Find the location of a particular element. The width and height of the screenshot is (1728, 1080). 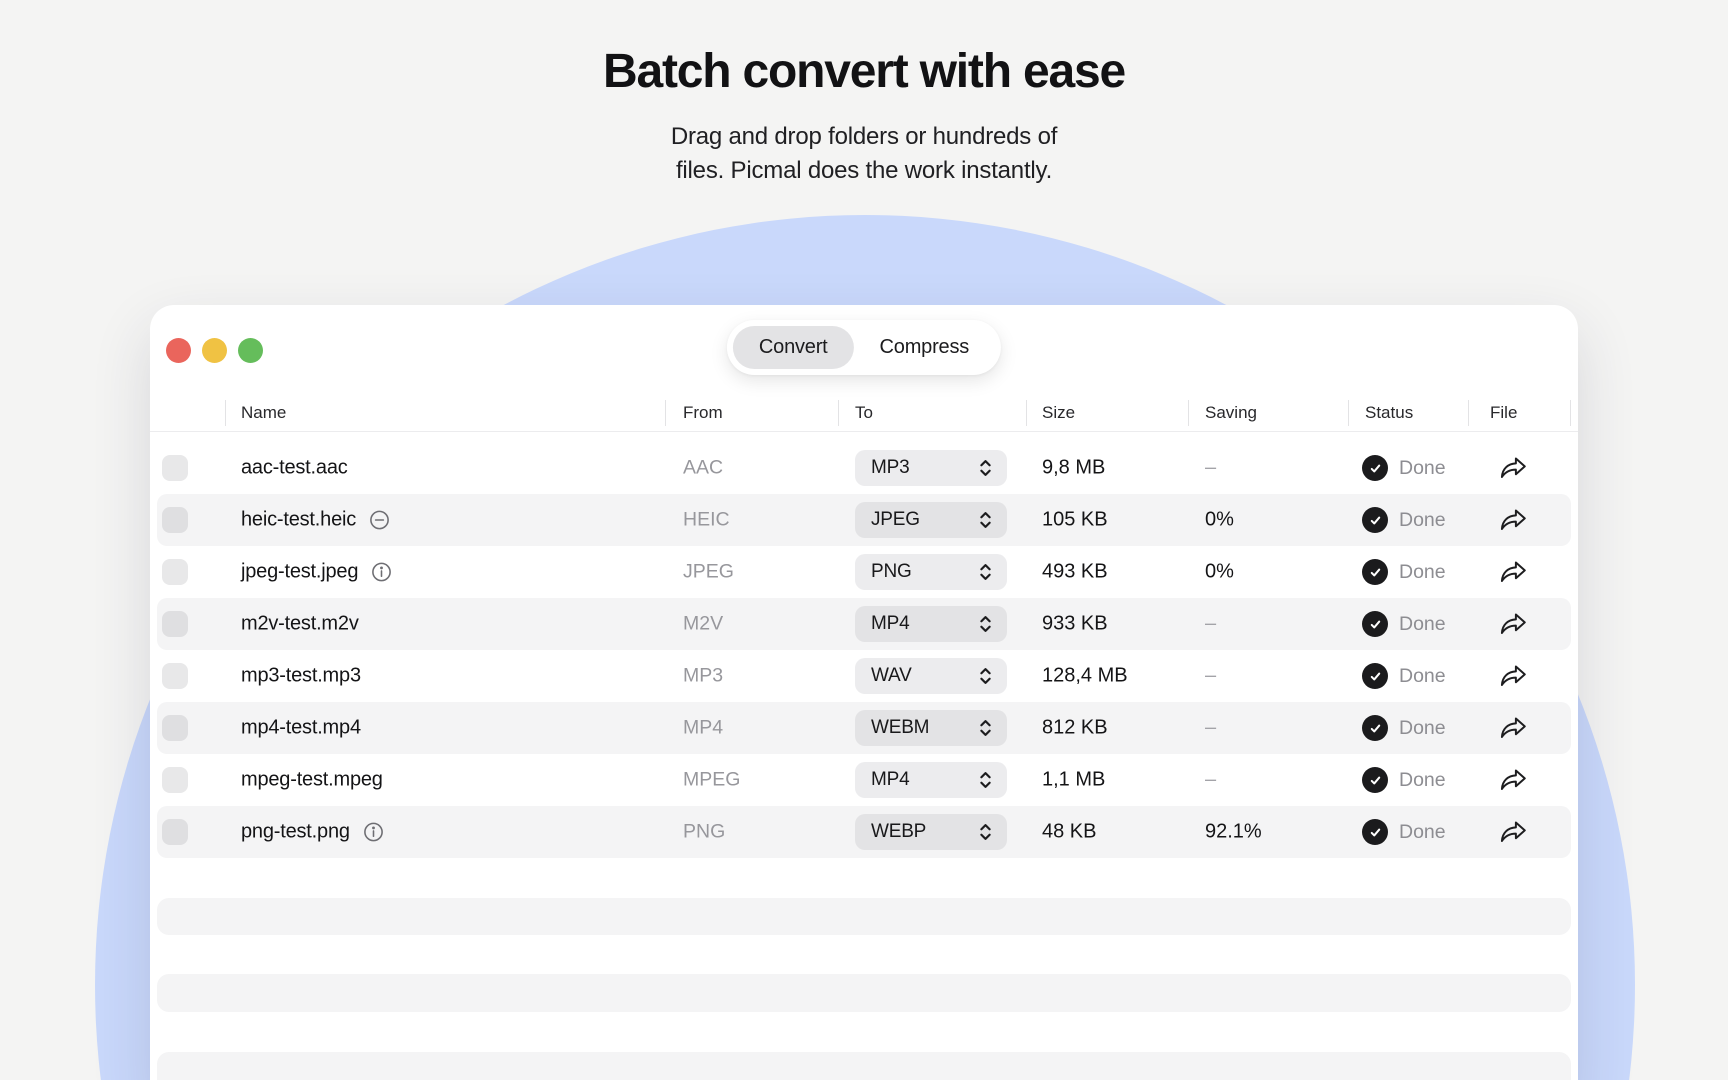

table-row: mp3-test.mp3 MP3 WAV 128,4 MB – Done is located at coordinates (864, 676).